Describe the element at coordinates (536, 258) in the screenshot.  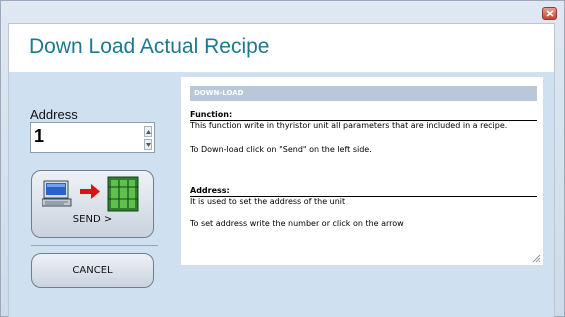
I see `resize-grip-icon` at that location.